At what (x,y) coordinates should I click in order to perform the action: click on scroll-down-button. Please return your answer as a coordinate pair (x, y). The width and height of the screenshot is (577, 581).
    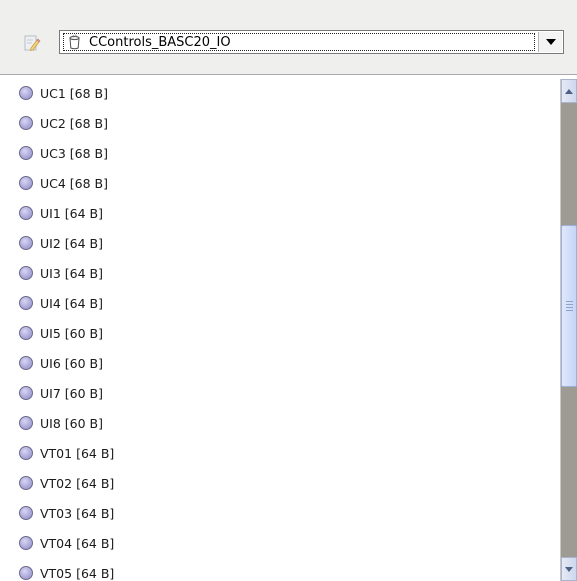
    Looking at the image, I should click on (569, 569).